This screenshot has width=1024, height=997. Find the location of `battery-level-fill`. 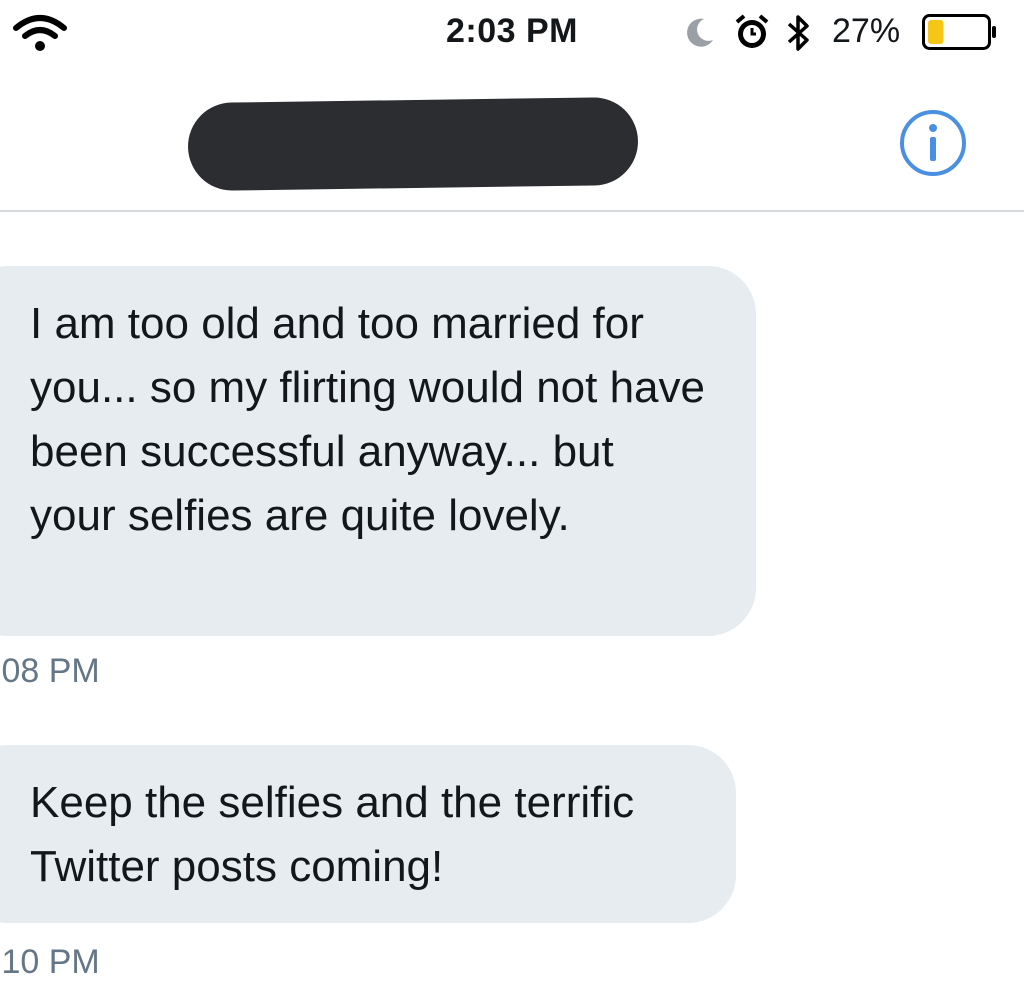

battery-level-fill is located at coordinates (936, 32).